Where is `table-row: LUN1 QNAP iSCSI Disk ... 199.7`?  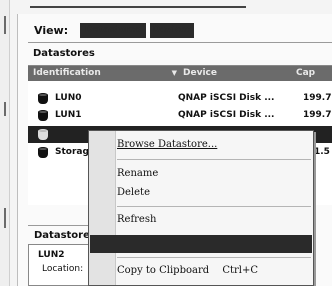 table-row: LUN1 QNAP iSCSI Disk ... 199.7 is located at coordinates (180, 115).